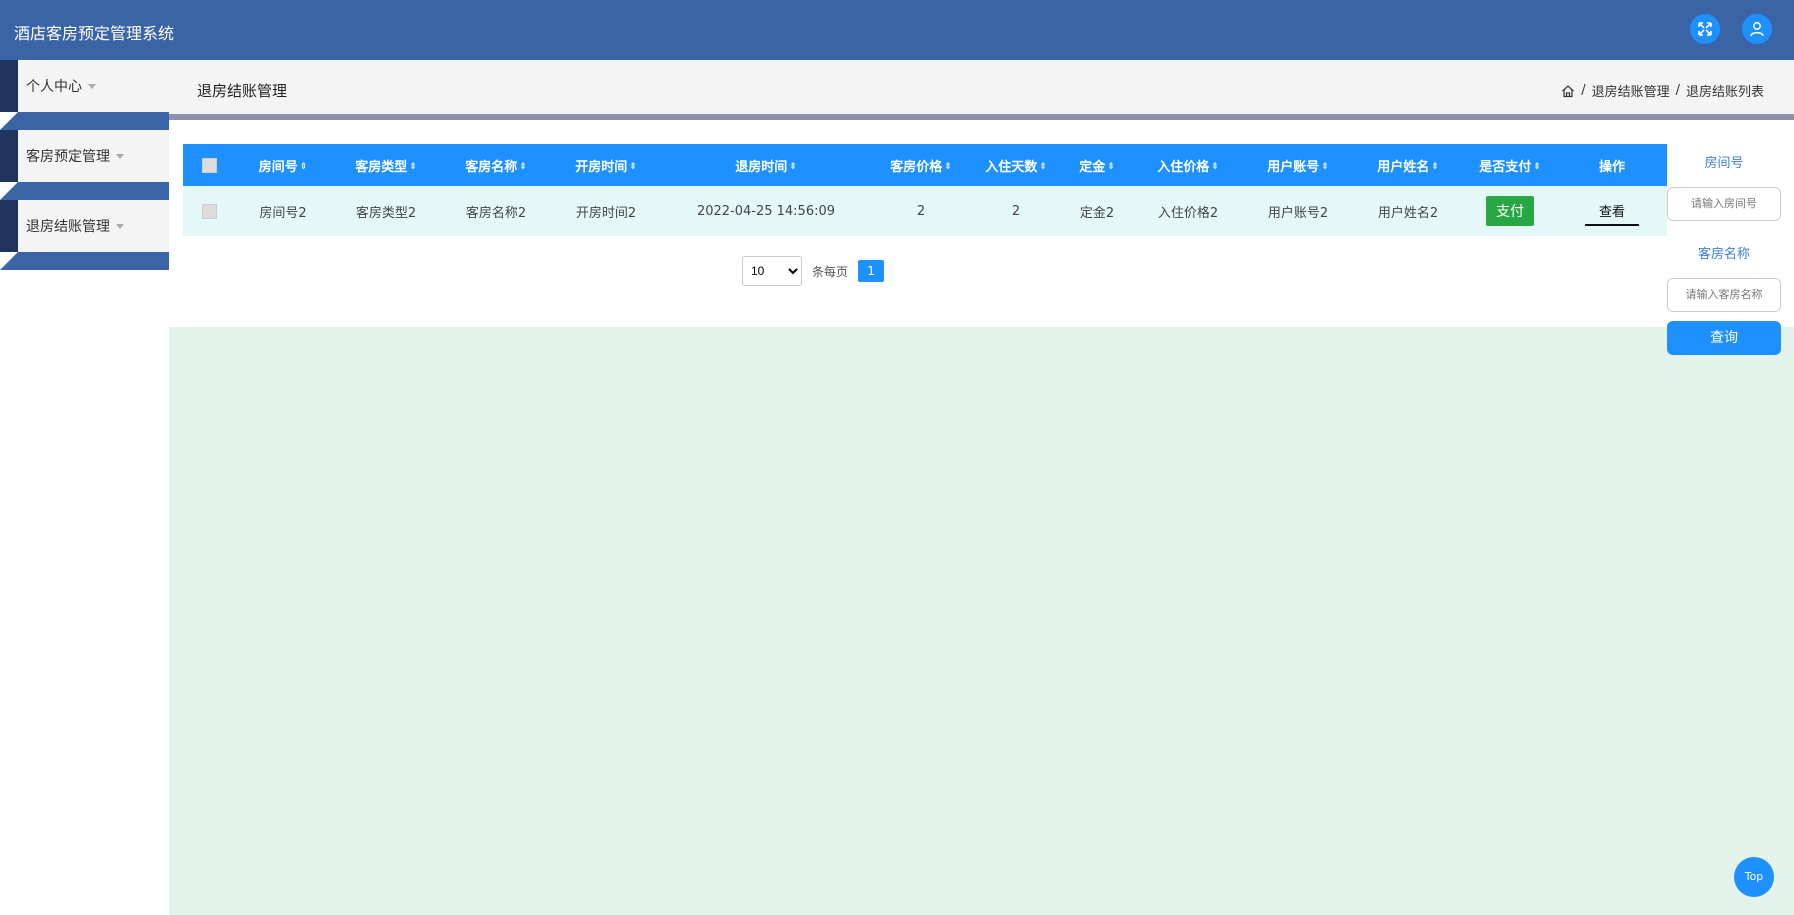 The height and width of the screenshot is (915, 1794). What do you see at coordinates (772, 271) in the screenshot?
I see `page-size-select: 10` at bounding box center [772, 271].